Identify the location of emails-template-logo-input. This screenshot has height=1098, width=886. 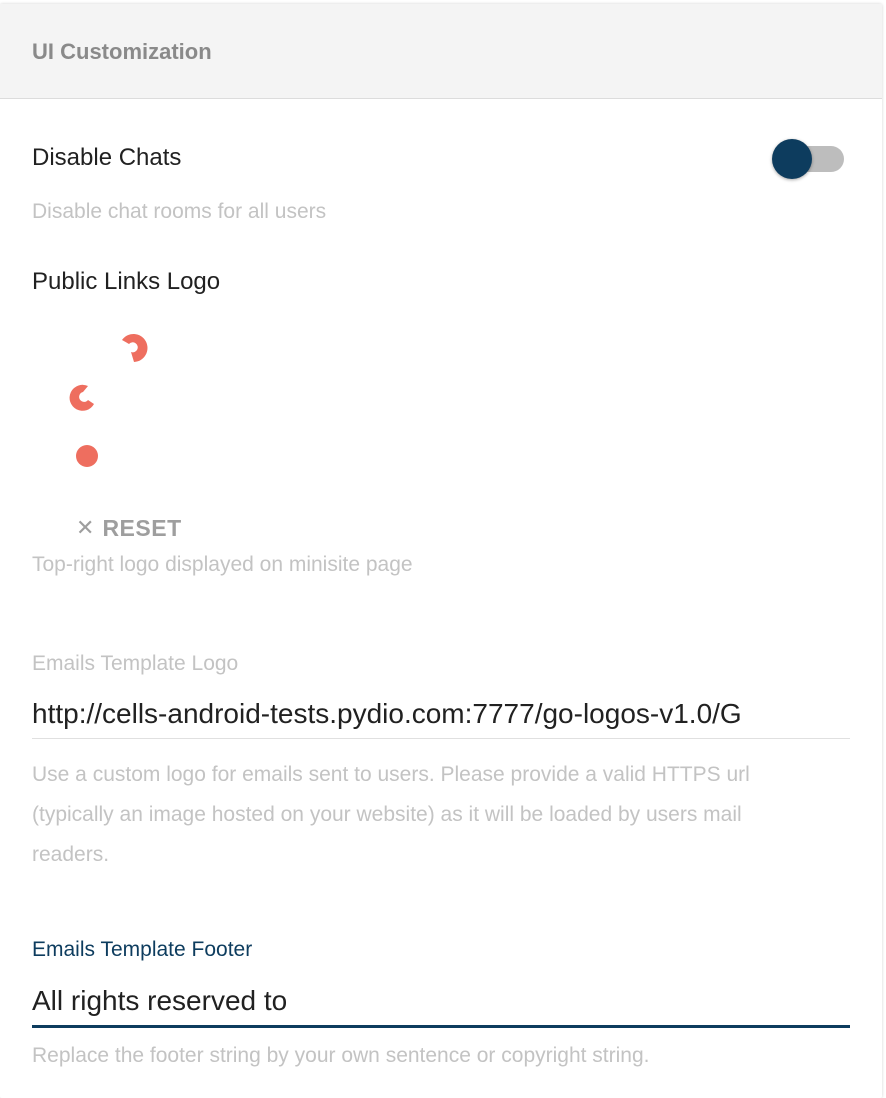
(441, 714).